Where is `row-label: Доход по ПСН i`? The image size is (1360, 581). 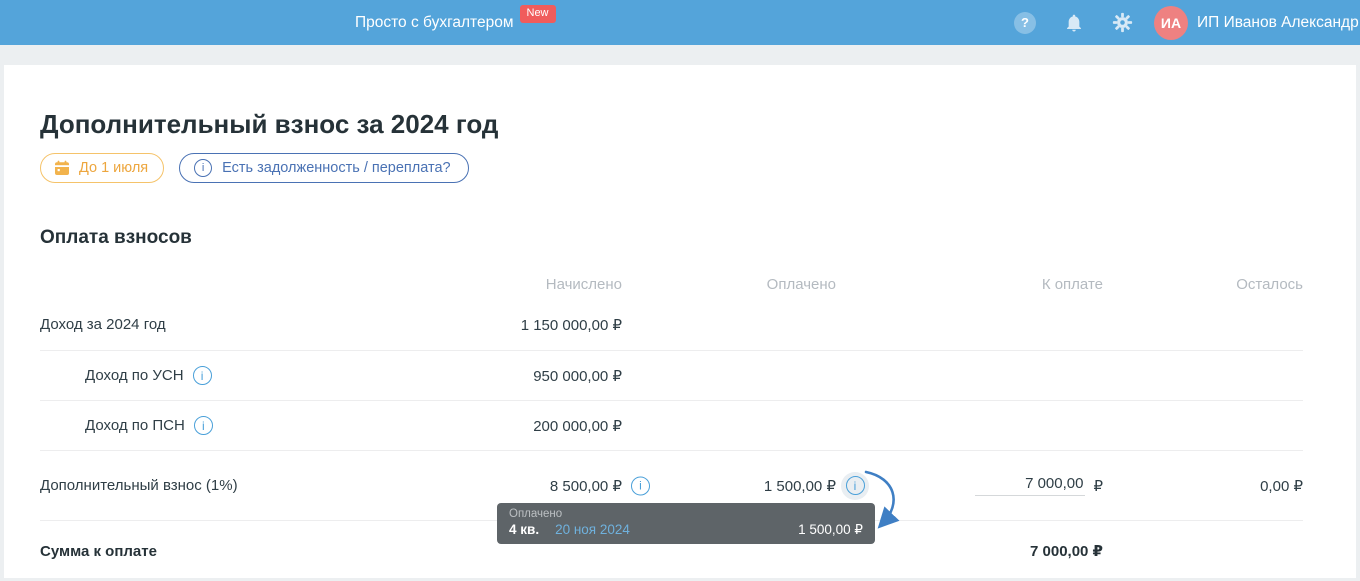
row-label: Доход по ПСН i is located at coordinates (245, 425).